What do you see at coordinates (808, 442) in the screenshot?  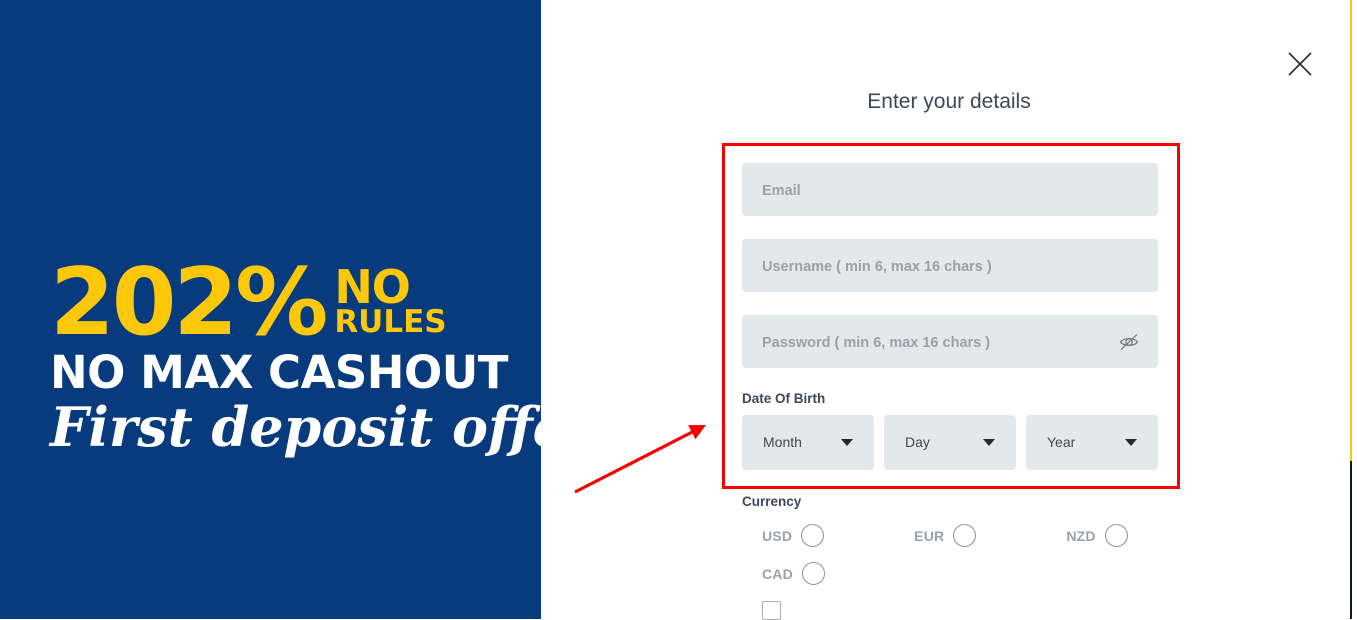 I see `dob-month-select: Month` at bounding box center [808, 442].